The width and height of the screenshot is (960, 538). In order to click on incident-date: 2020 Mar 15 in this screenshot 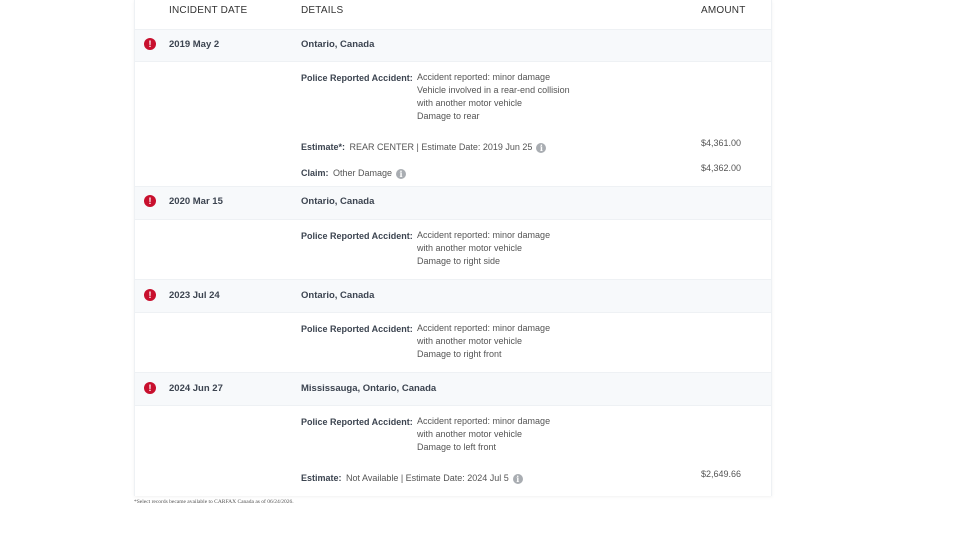, I will do `click(196, 201)`.